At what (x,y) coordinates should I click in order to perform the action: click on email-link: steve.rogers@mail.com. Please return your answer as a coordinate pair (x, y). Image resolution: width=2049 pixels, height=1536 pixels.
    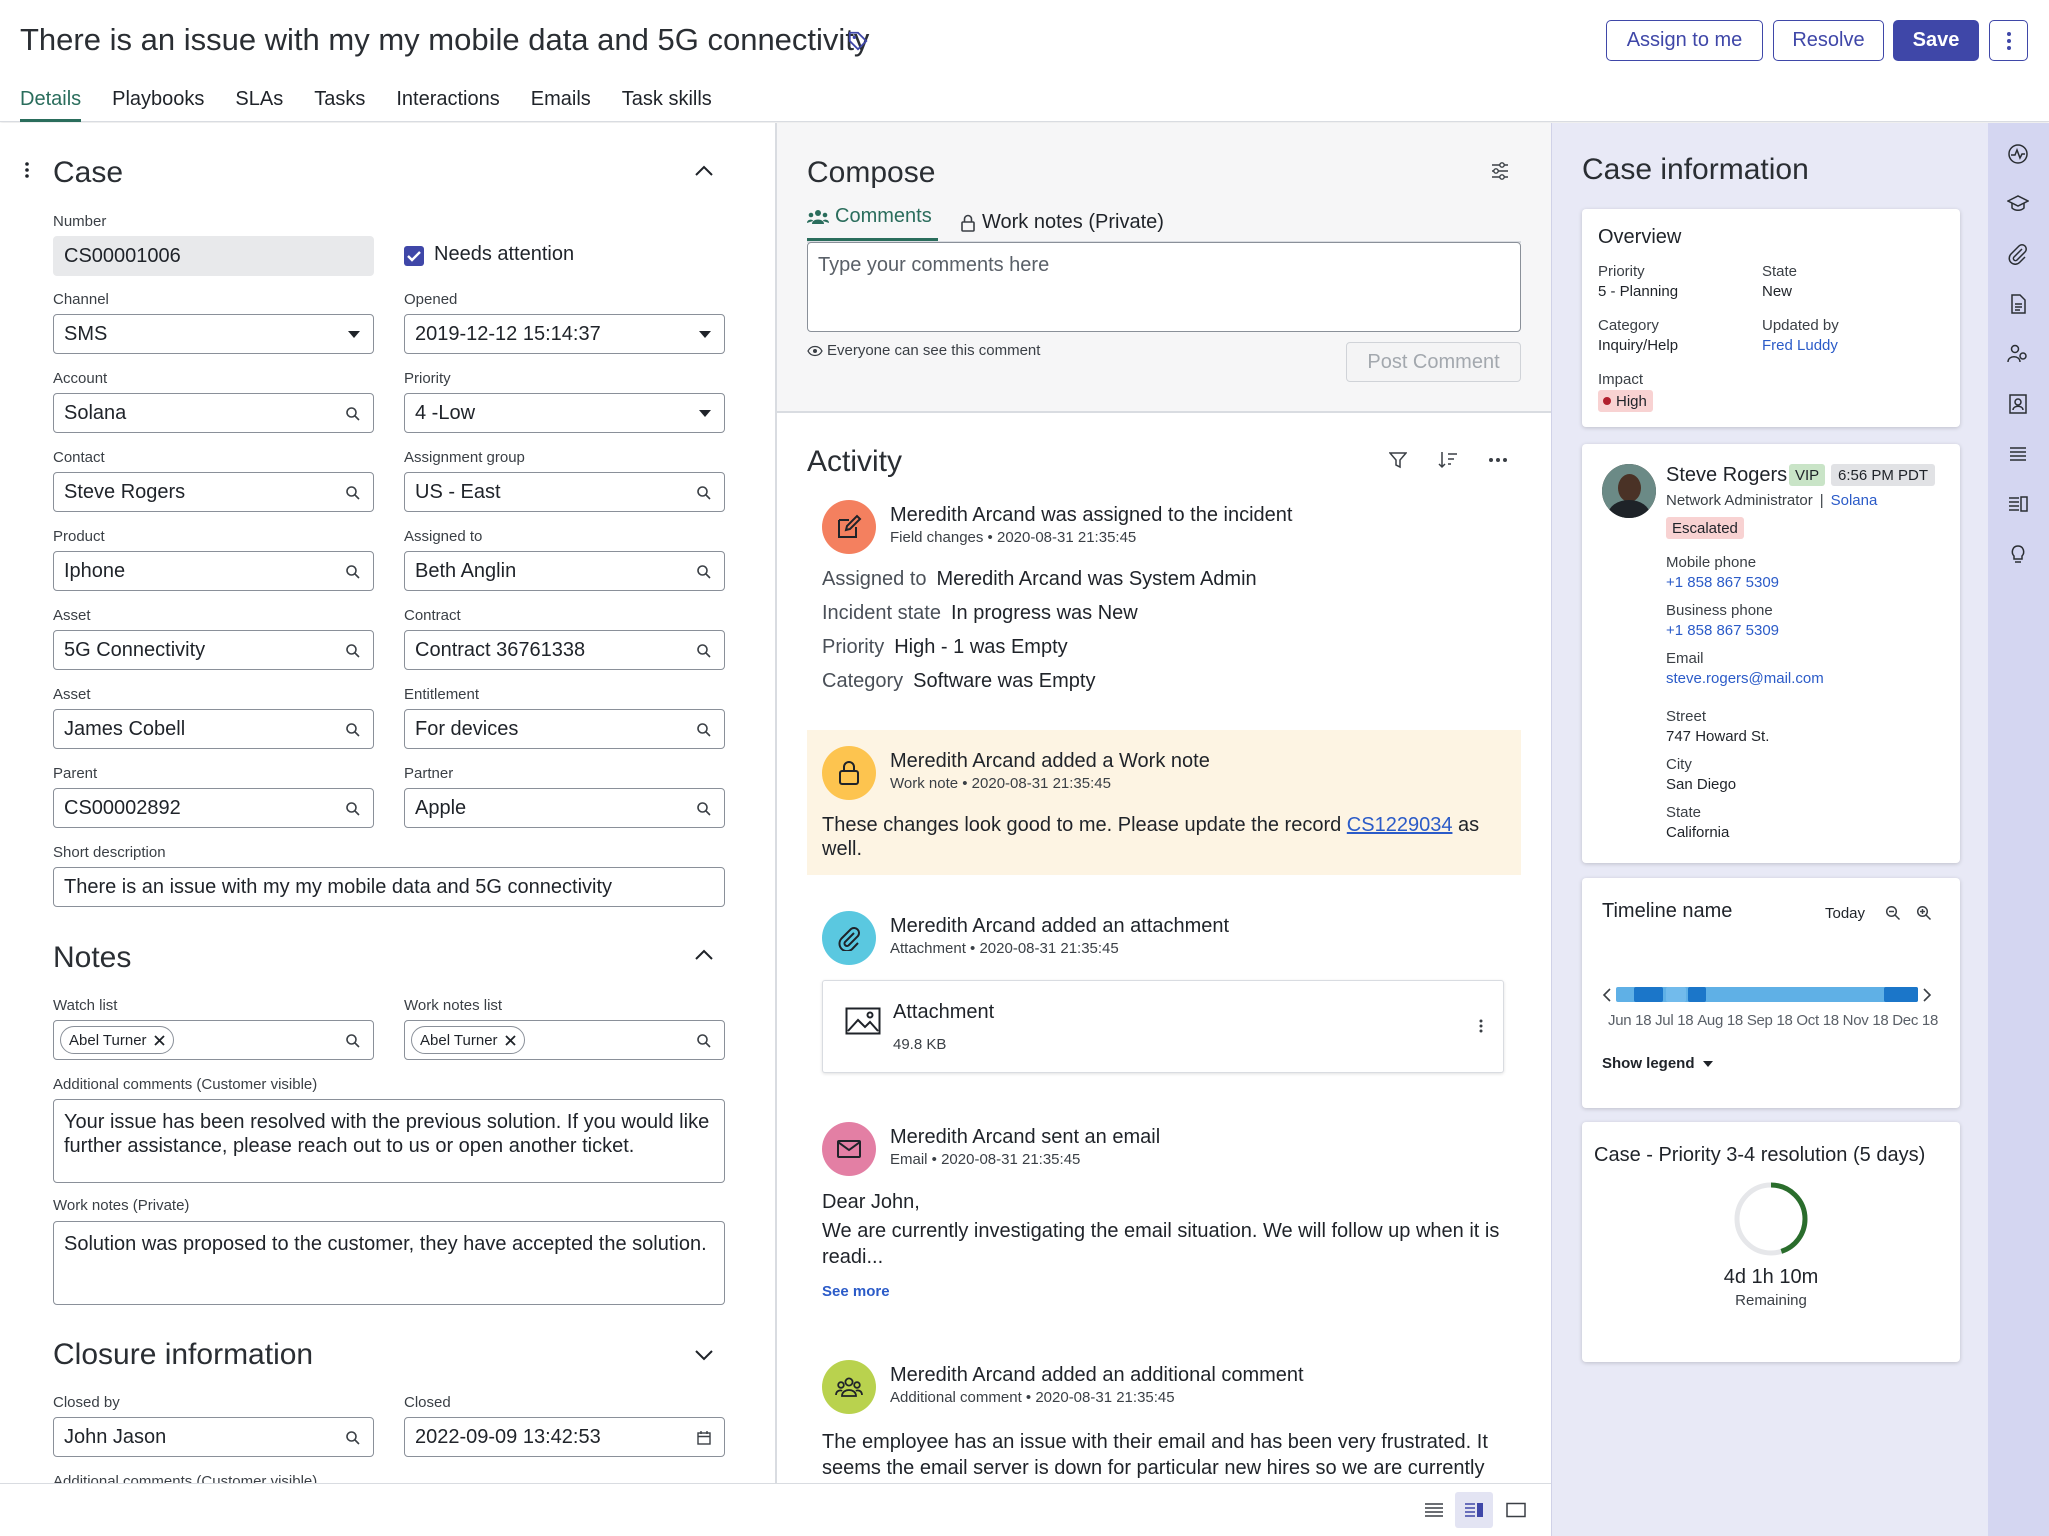
    Looking at the image, I should click on (1745, 678).